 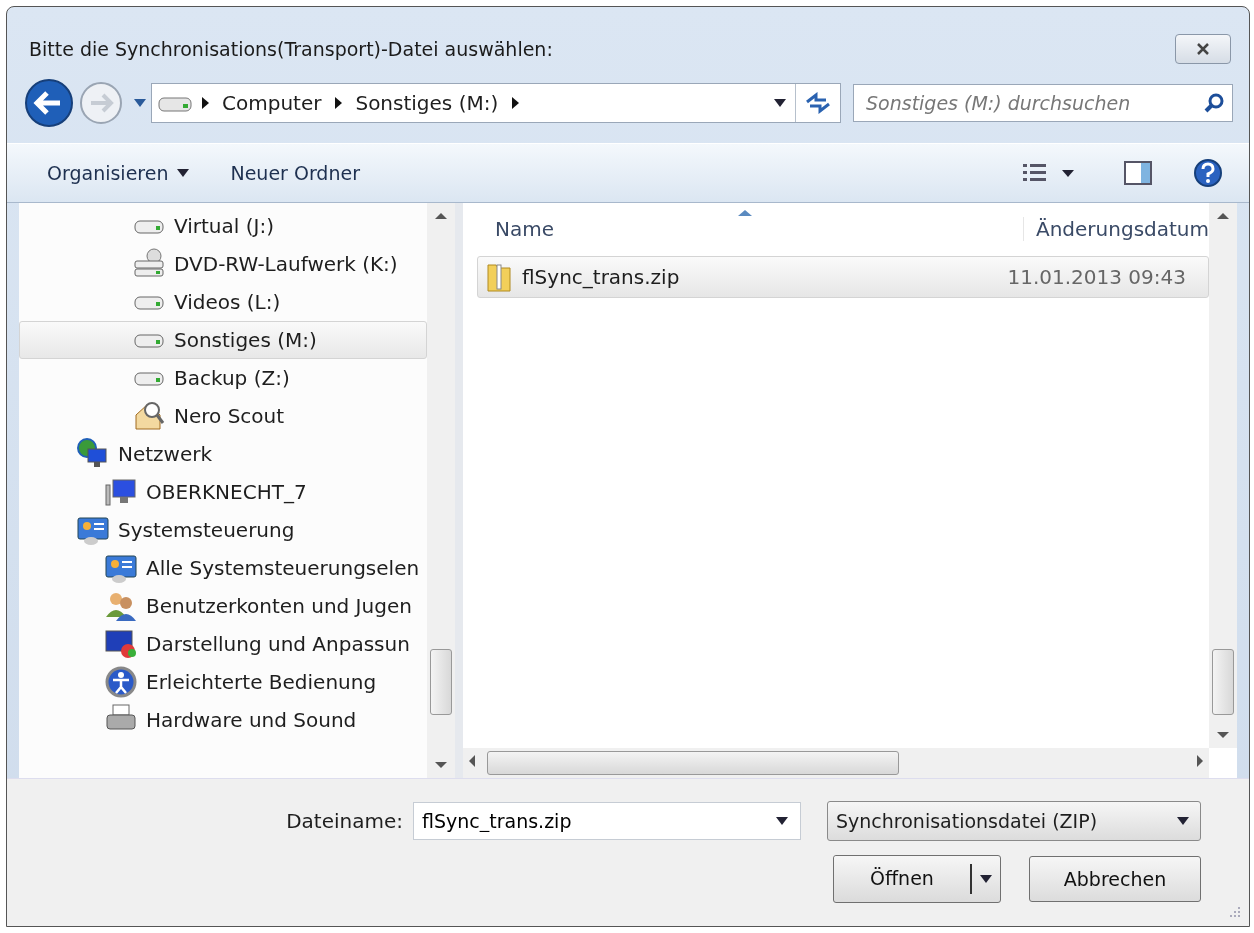 I want to click on tree-item: Videos (L:), so click(x=223, y=302).